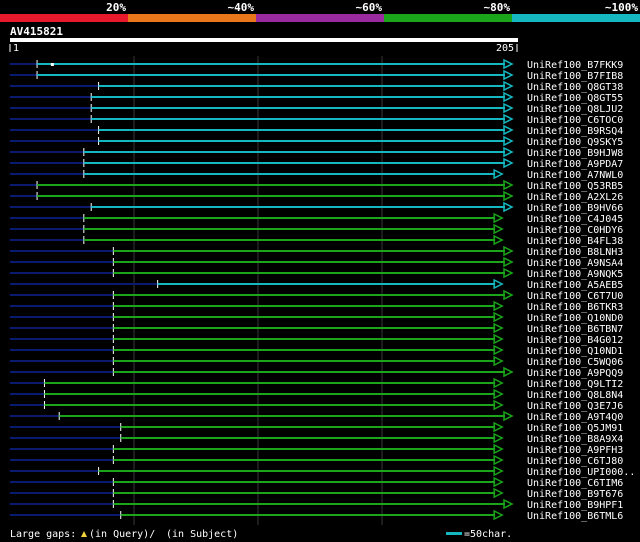  Describe the element at coordinates (316, 416) in the screenshot. I see `hit-row: UniRef100_A9T4Q0` at that location.